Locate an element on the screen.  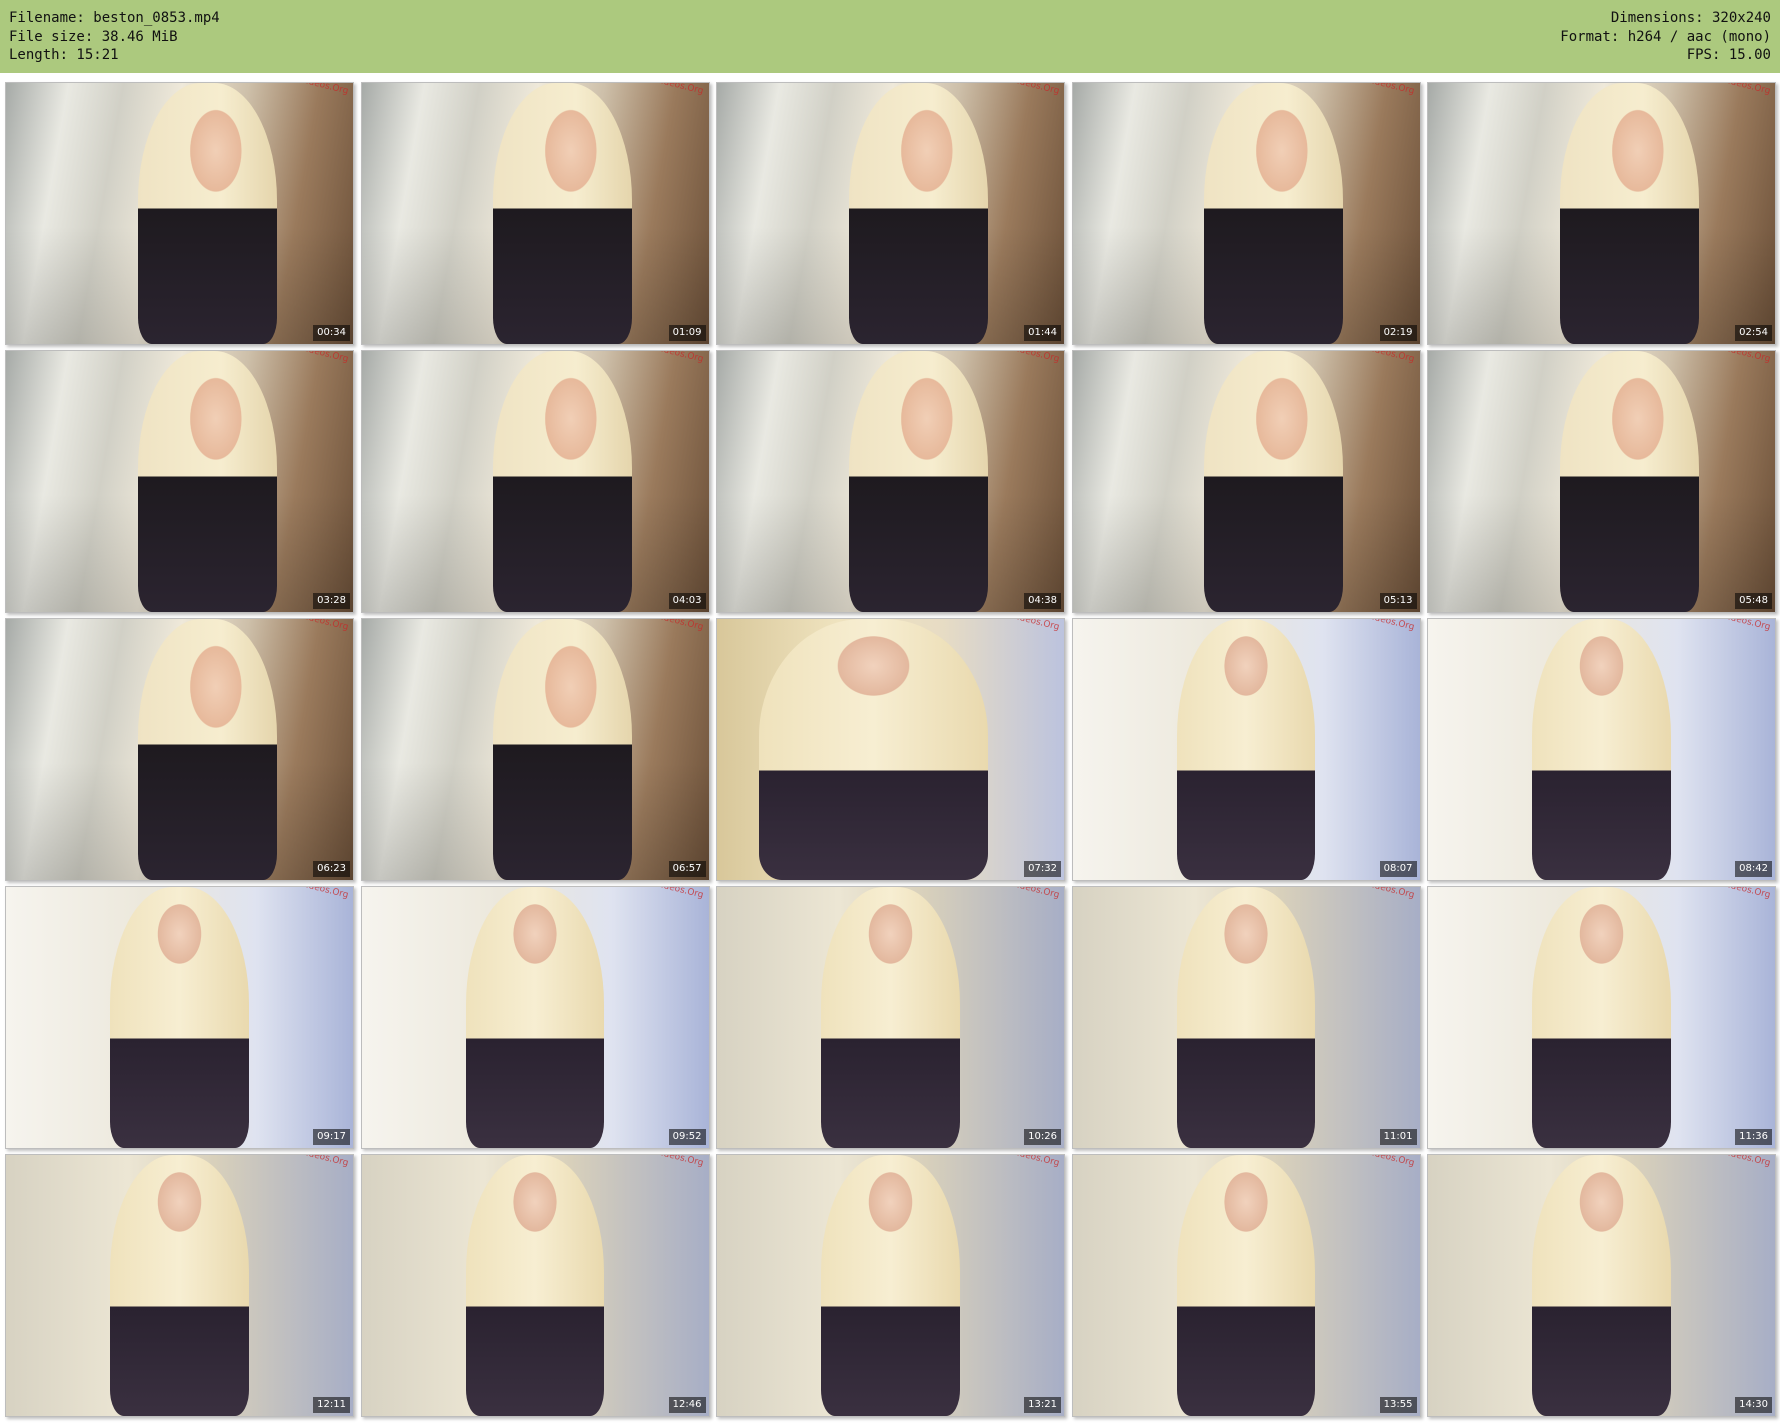
thumbnail-frame: CamGirlVideos.Org 07:32 is located at coordinates (890, 749).